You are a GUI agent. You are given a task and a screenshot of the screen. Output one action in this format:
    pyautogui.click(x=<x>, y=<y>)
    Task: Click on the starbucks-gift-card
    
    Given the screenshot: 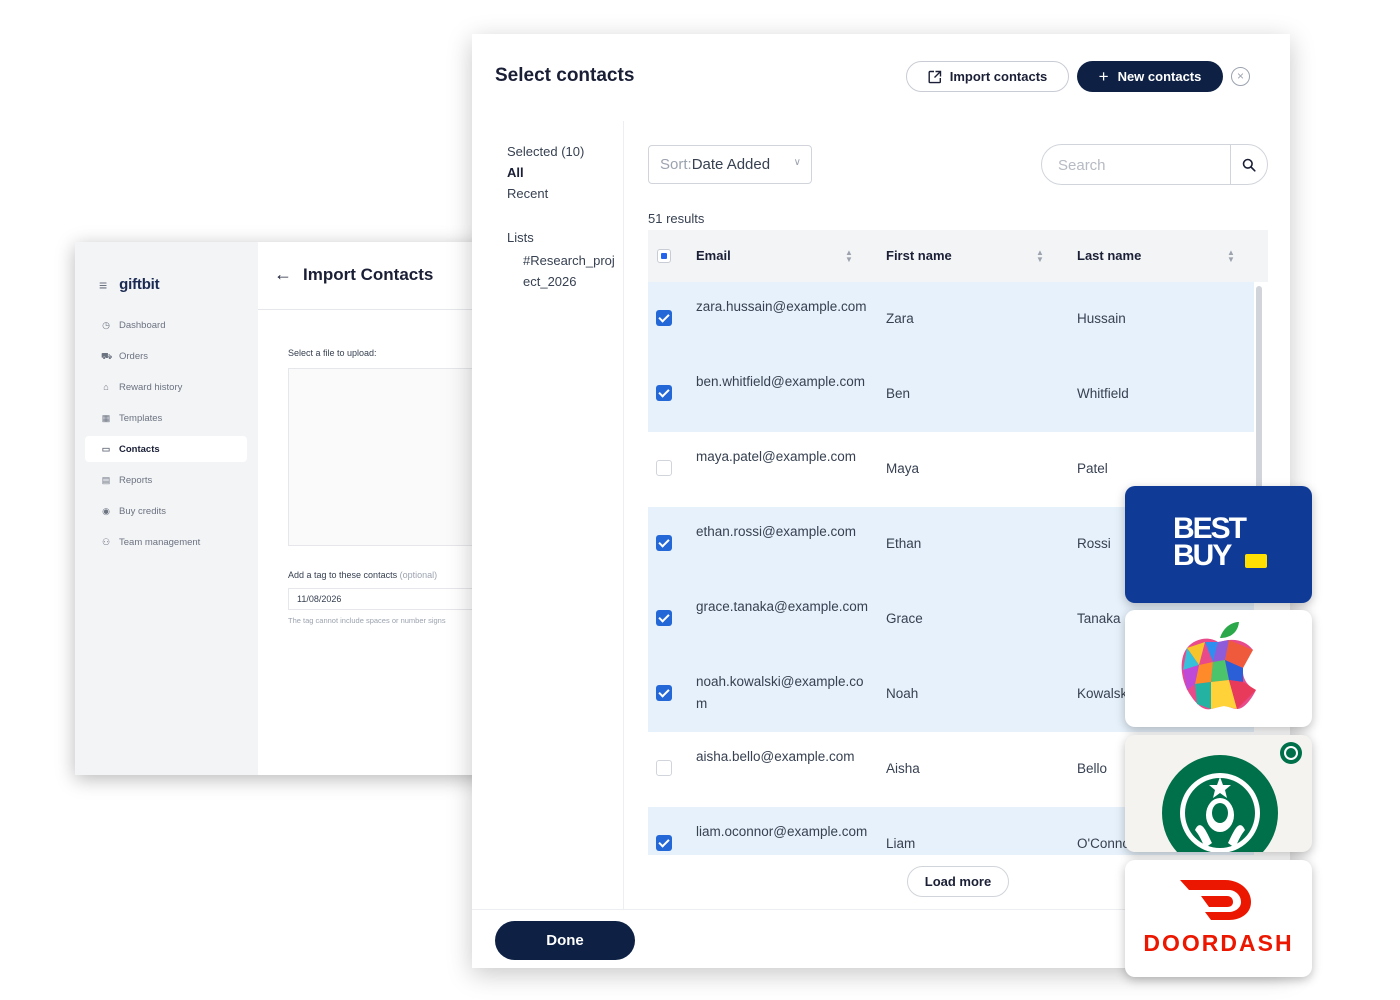 What is the action you would take?
    pyautogui.click(x=1218, y=793)
    